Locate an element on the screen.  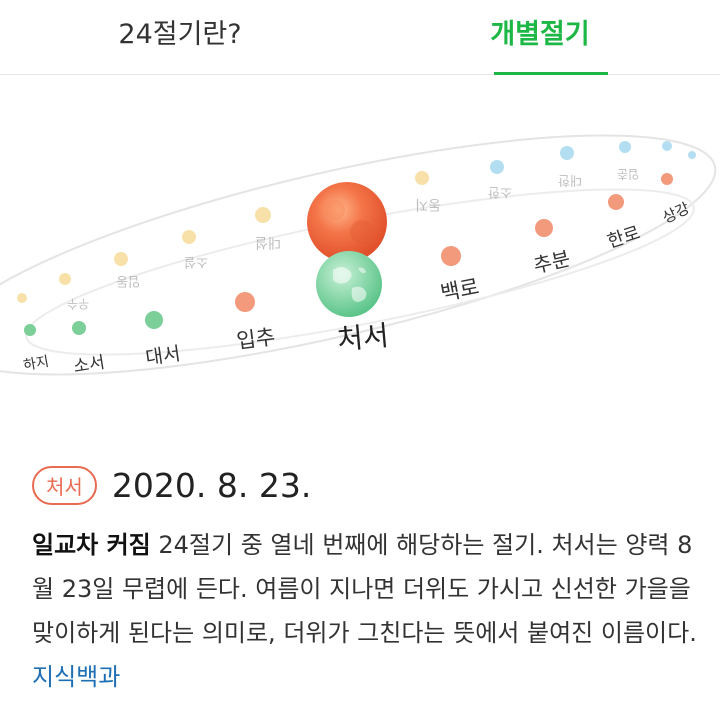
term-dot-ipchu is located at coordinates (245, 302).